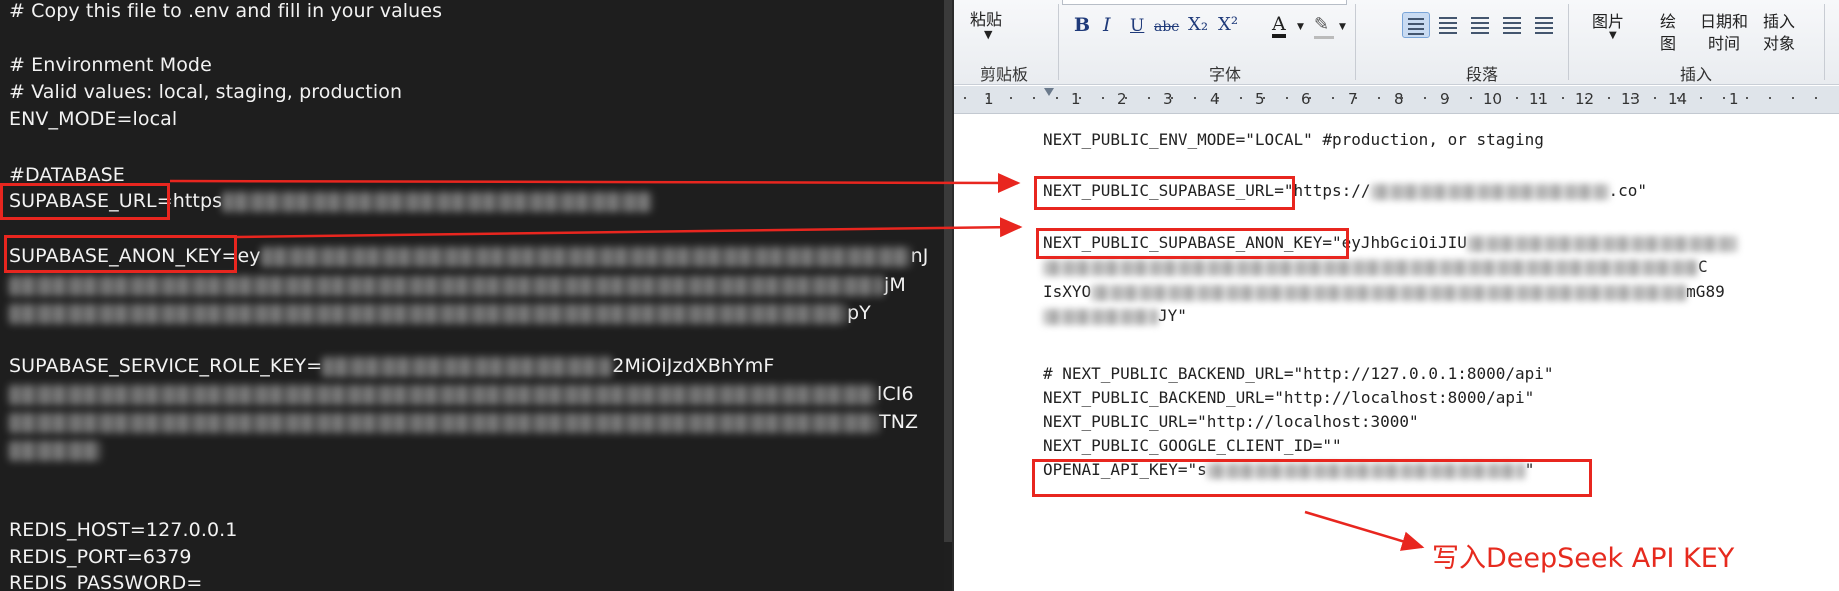  I want to click on doc-line-anon-wrap-1: C, so click(1375, 267).